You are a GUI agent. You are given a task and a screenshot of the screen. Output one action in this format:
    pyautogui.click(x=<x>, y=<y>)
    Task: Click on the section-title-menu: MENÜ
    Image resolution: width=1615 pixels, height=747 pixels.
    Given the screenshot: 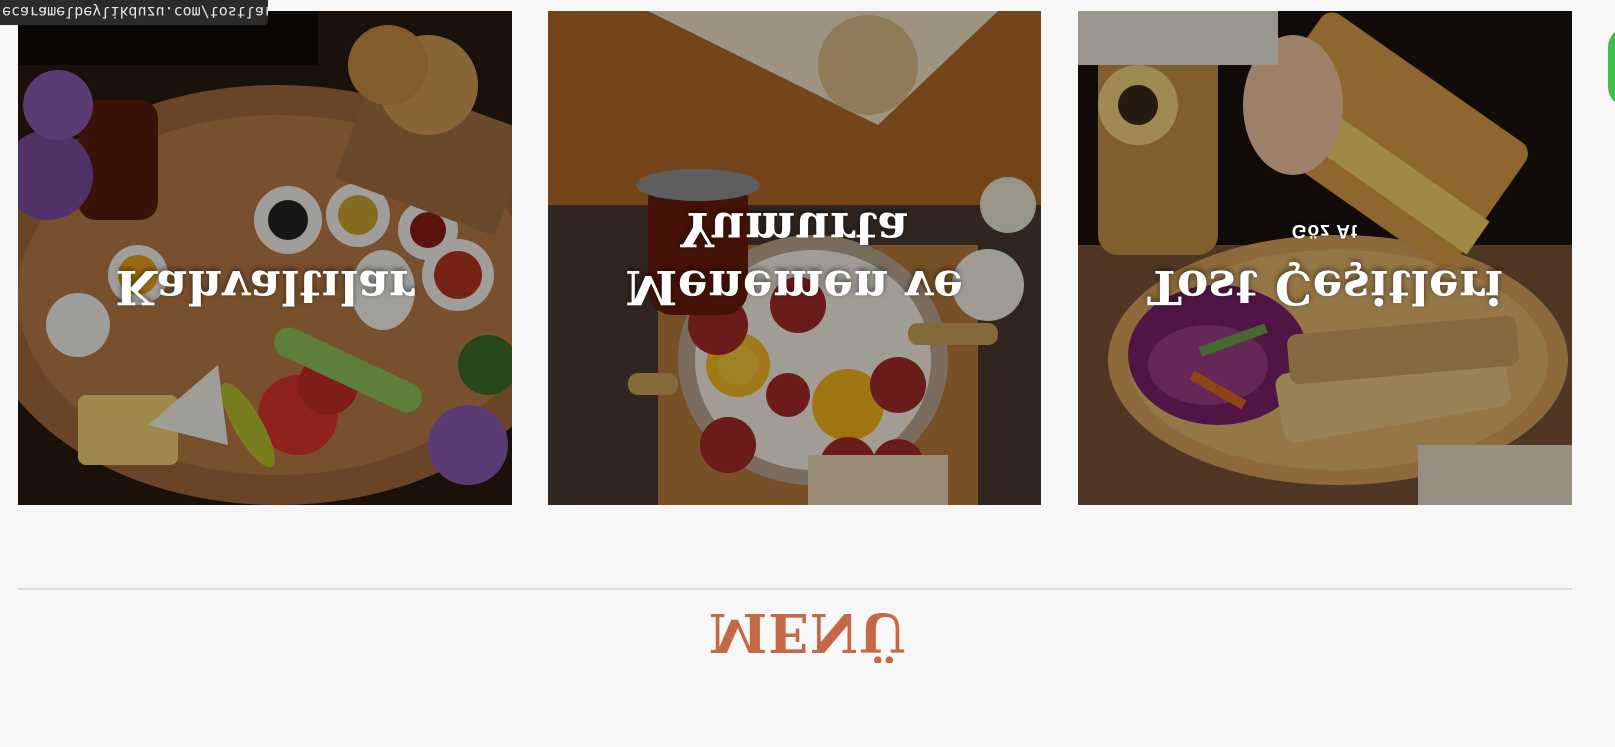 What is the action you would take?
    pyautogui.click(x=807, y=632)
    